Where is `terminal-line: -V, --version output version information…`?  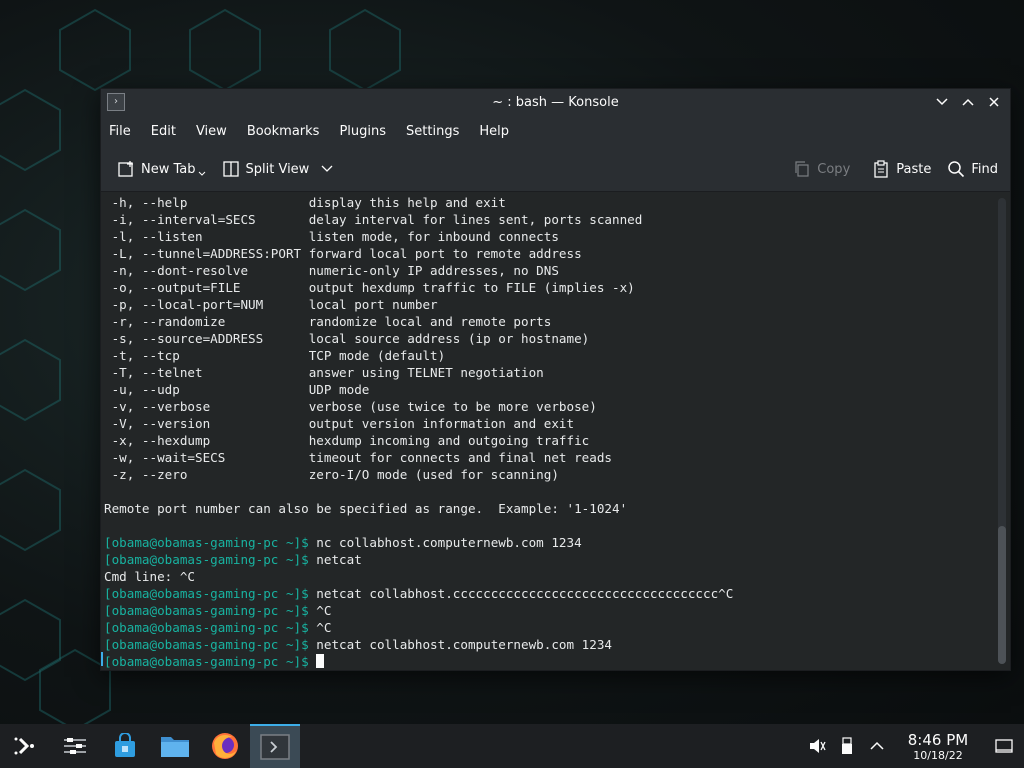
terminal-line: -V, --version output version information… is located at coordinates (418, 423).